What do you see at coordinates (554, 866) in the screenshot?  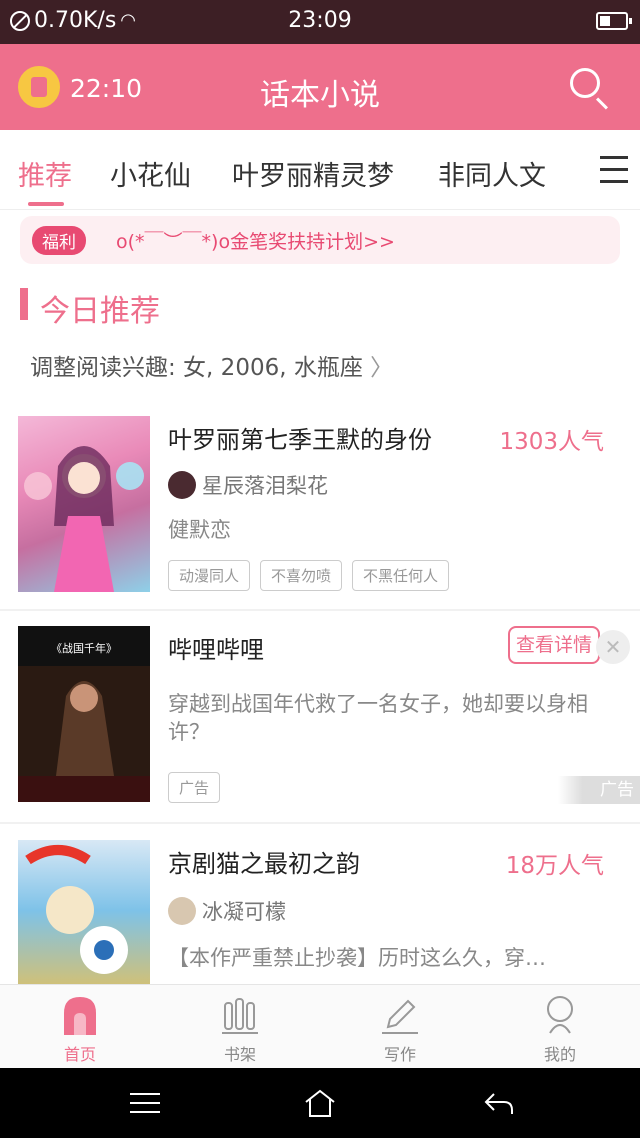 I see `book-popularity: 18万人气` at bounding box center [554, 866].